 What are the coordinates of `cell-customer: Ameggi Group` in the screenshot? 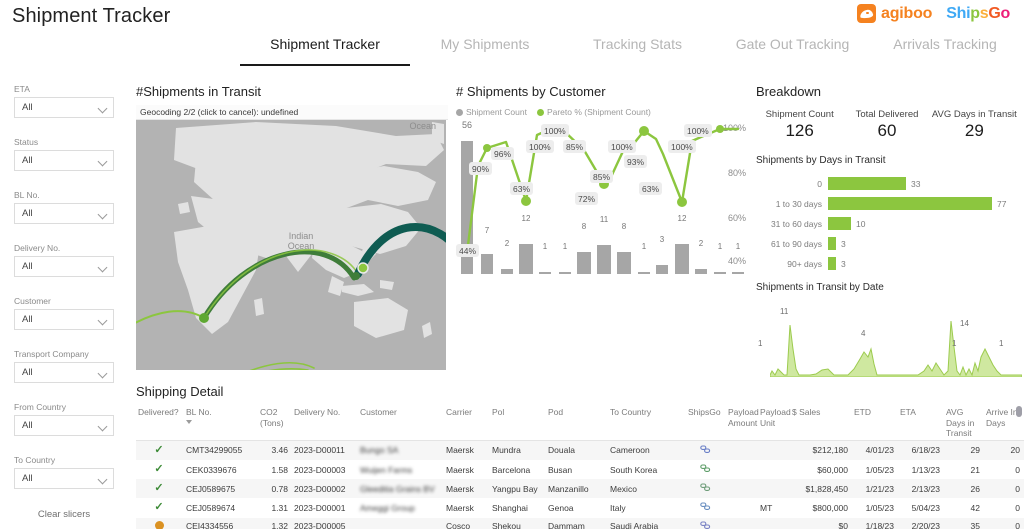 It's located at (387, 507).